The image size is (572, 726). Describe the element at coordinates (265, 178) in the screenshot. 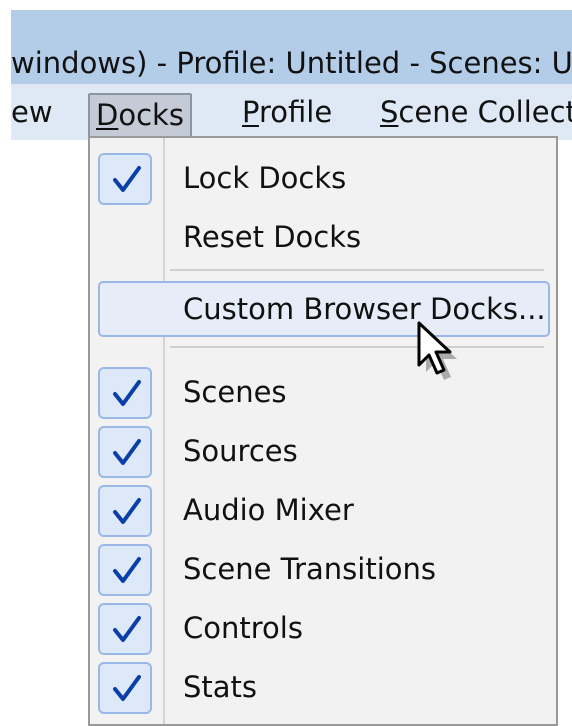

I see `lock-docks-label: Lock Docks` at that location.